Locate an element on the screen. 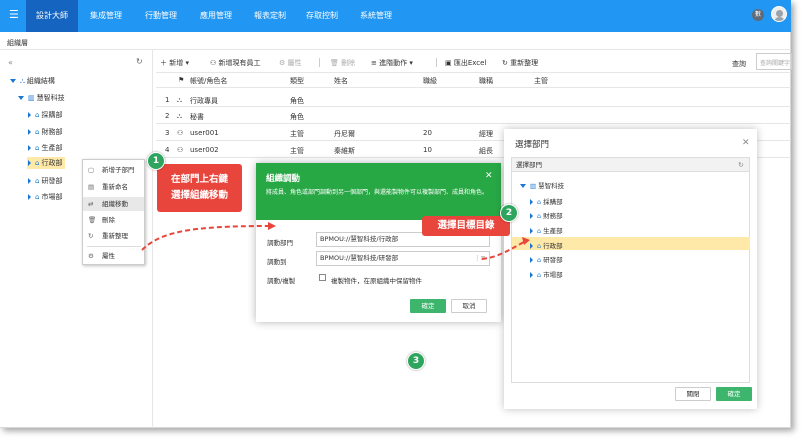 Image resolution: width=803 pixels, height=442 pixels. nav-designer: 設計大師 is located at coordinates (52, 16).